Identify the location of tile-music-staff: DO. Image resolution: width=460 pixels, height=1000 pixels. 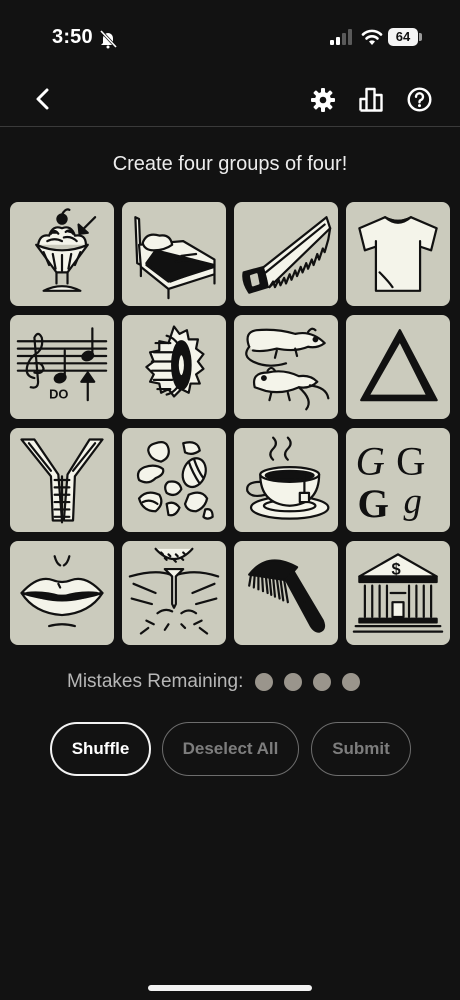
(62, 367).